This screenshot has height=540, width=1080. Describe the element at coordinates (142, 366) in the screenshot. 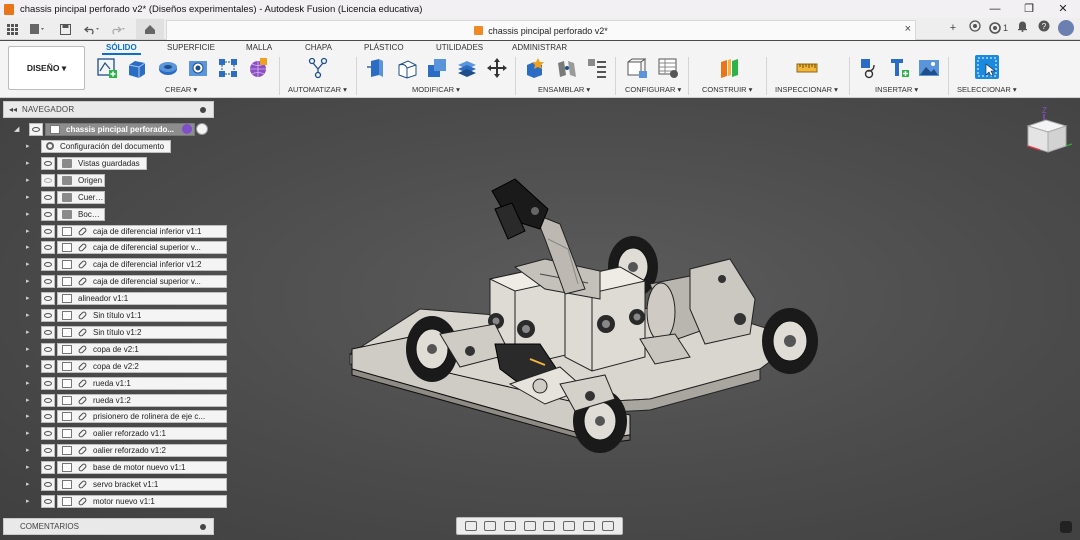

I see `tree-item-box: copa de v2:2` at that location.